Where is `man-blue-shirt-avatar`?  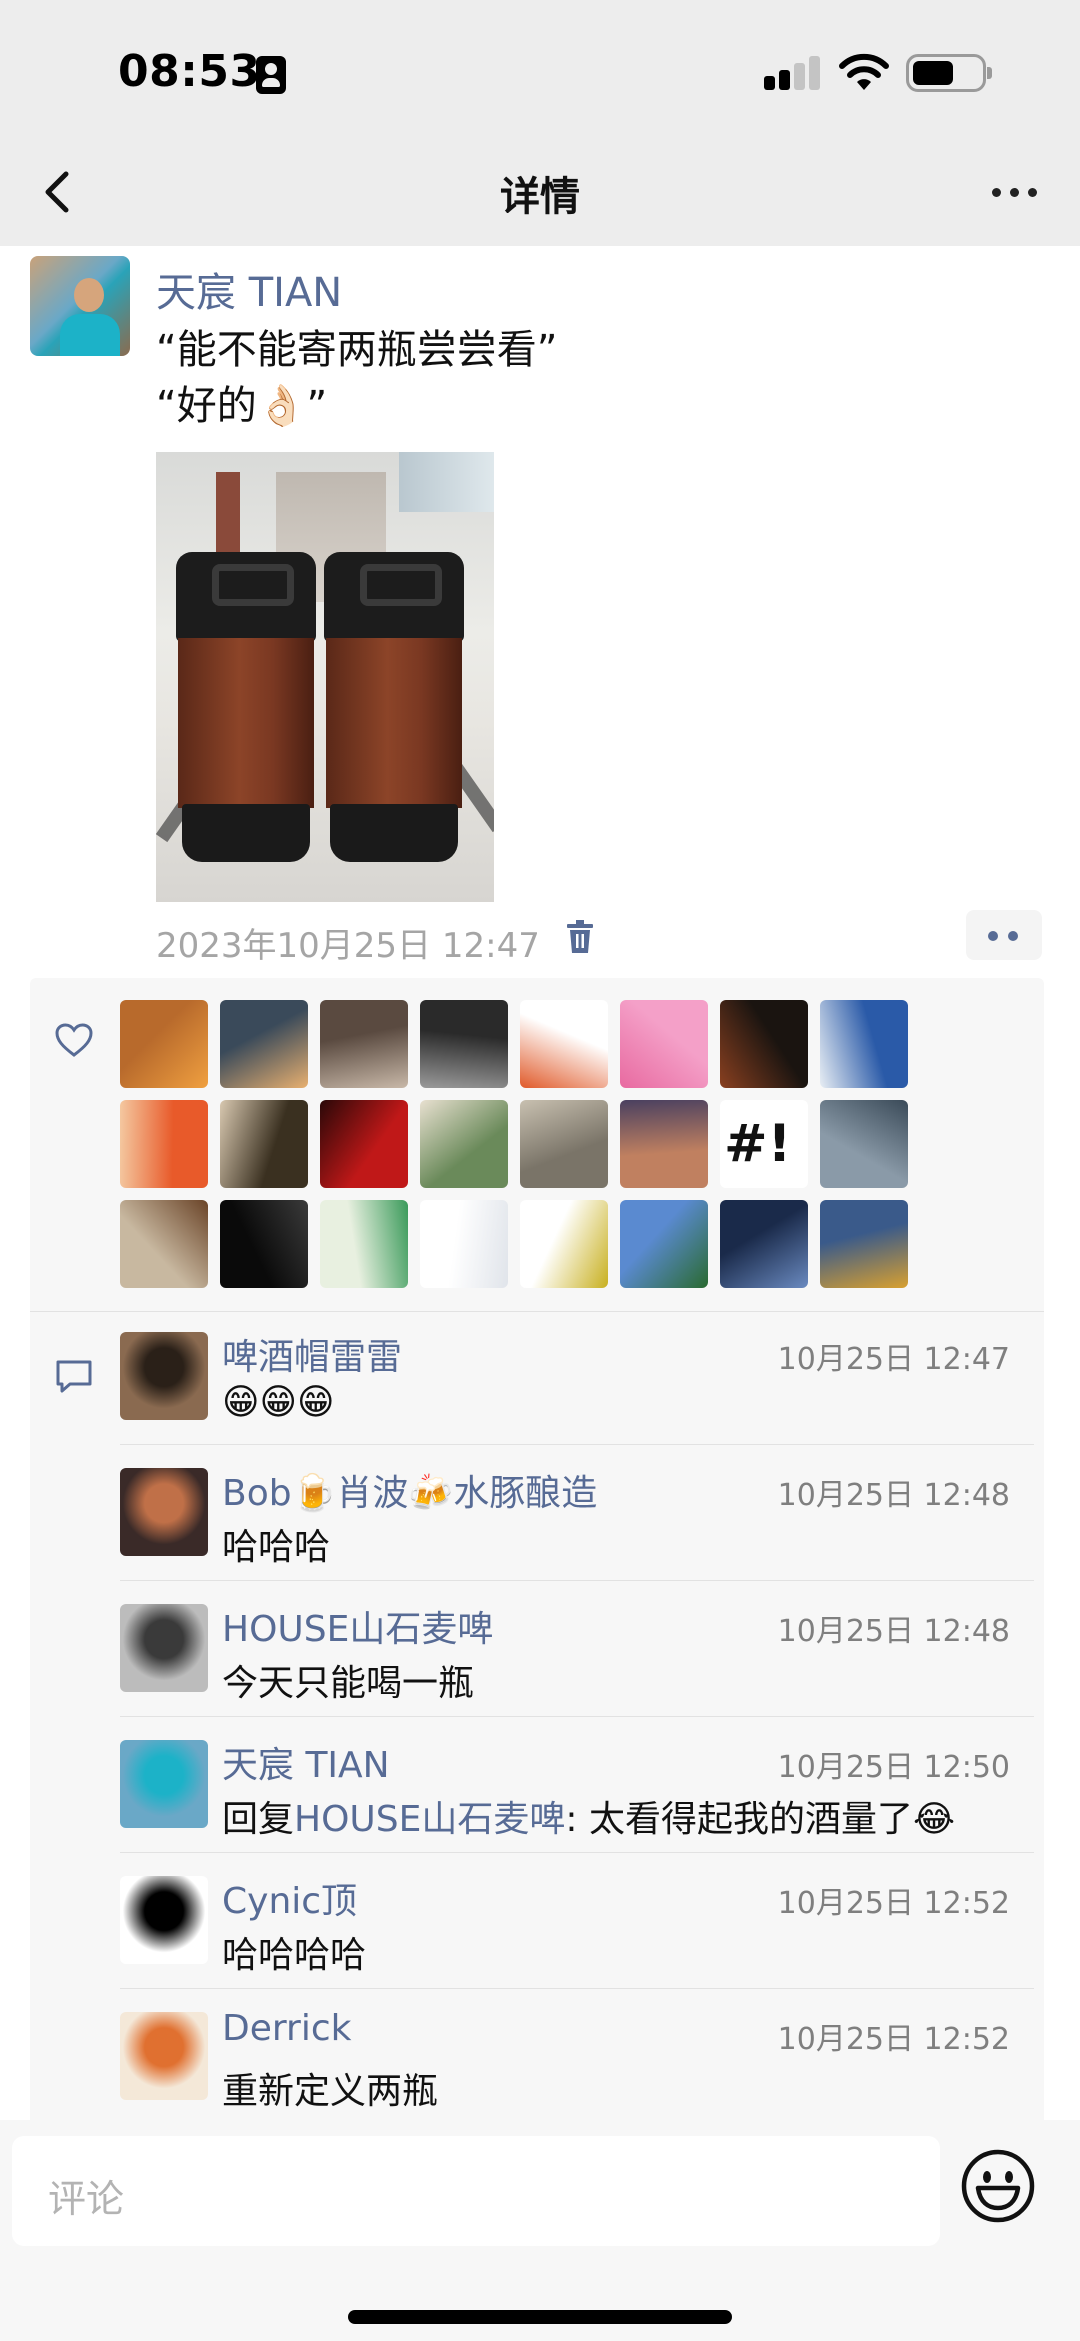 man-blue-shirt-avatar is located at coordinates (164, 1784).